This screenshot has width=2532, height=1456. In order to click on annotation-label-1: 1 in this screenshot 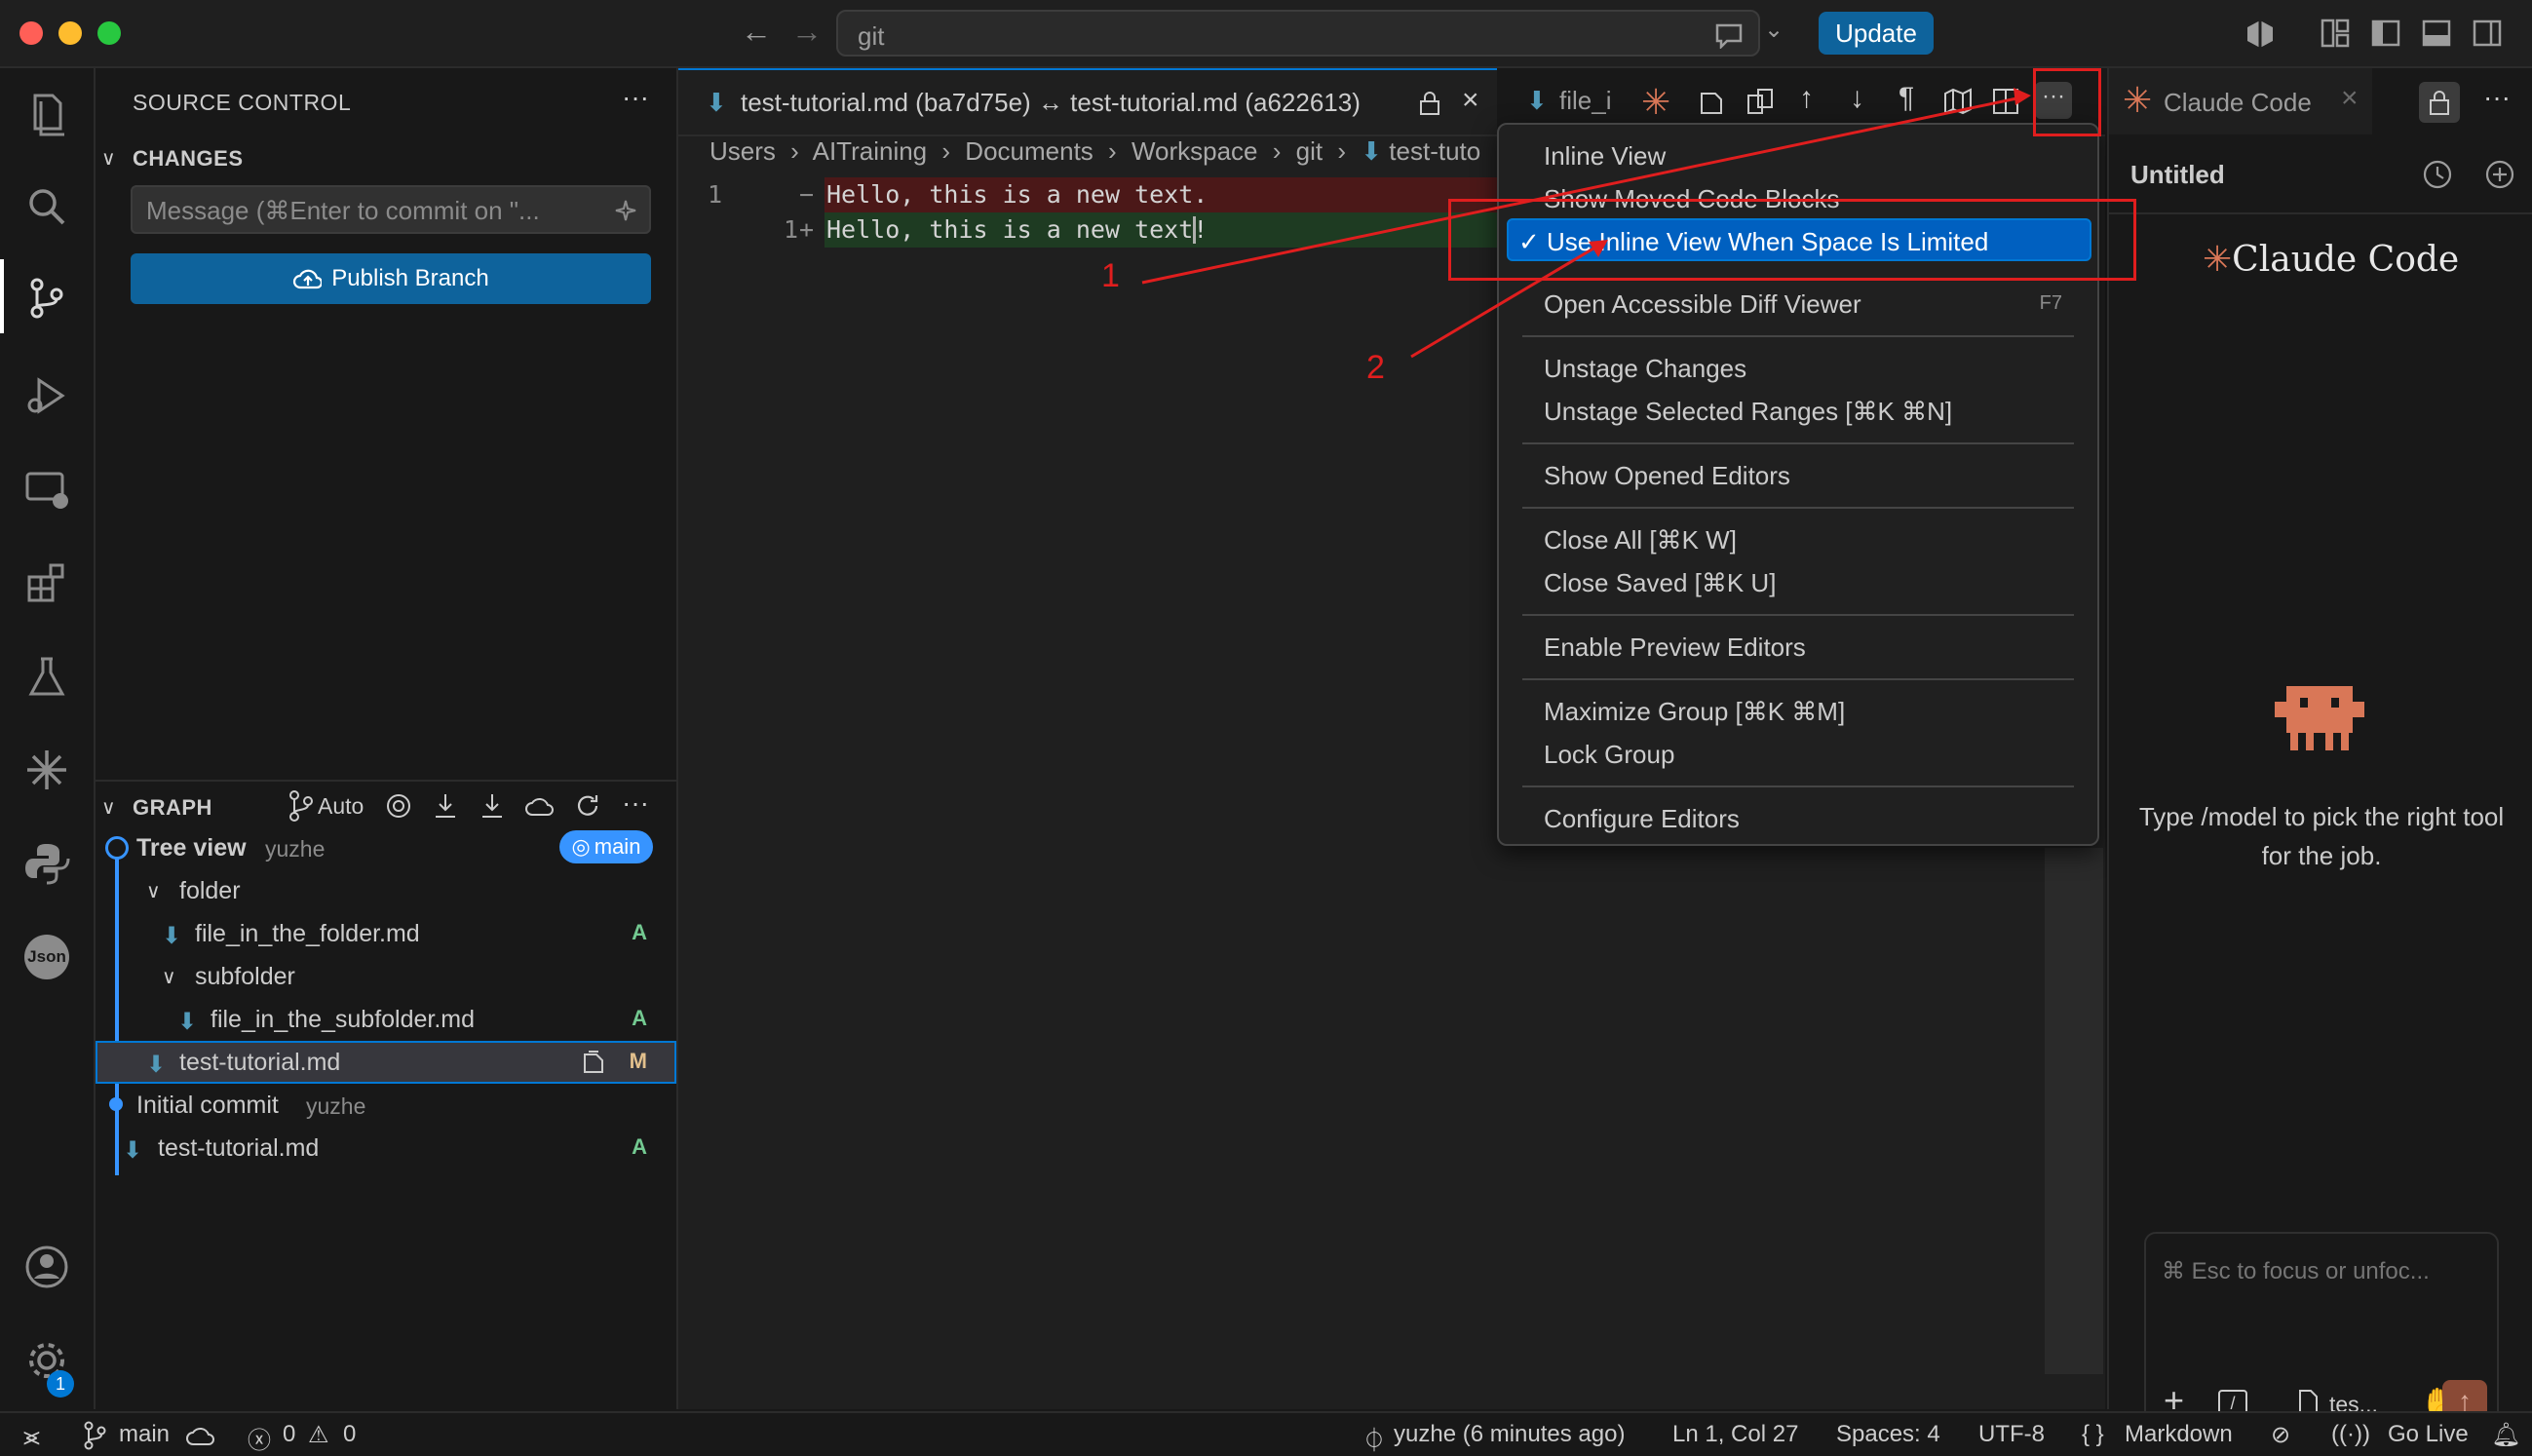, I will do `click(1111, 275)`.